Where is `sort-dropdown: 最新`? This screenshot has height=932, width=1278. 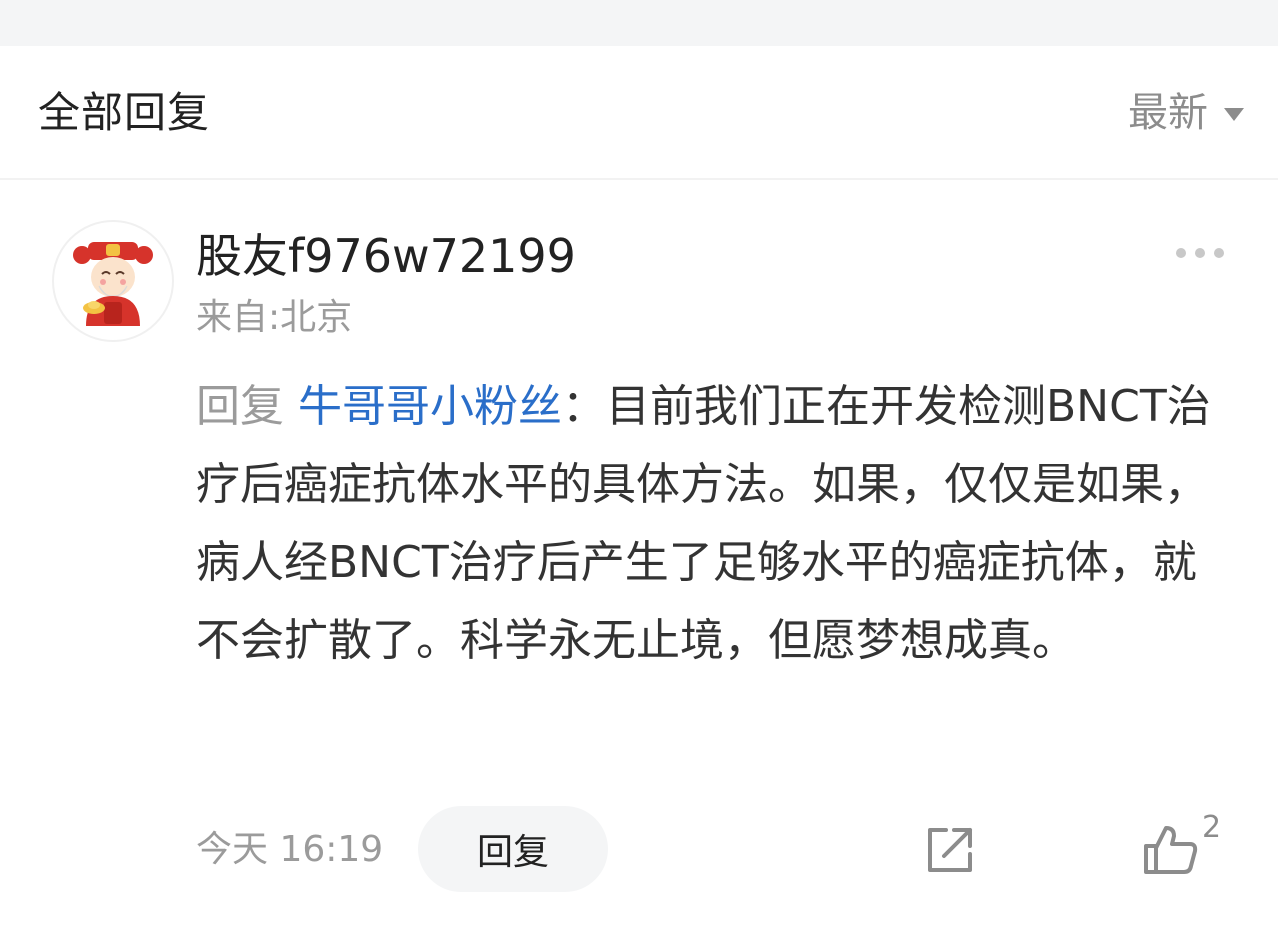
sort-dropdown: 最新 is located at coordinates (1186, 113).